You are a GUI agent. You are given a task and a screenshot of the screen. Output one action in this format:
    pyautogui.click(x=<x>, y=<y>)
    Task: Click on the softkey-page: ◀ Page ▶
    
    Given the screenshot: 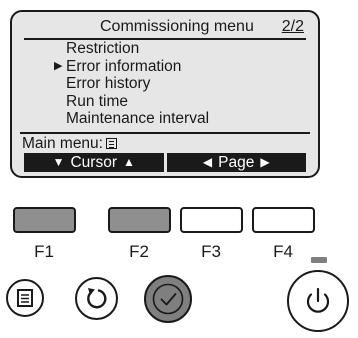 What is the action you would take?
    pyautogui.click(x=236, y=162)
    